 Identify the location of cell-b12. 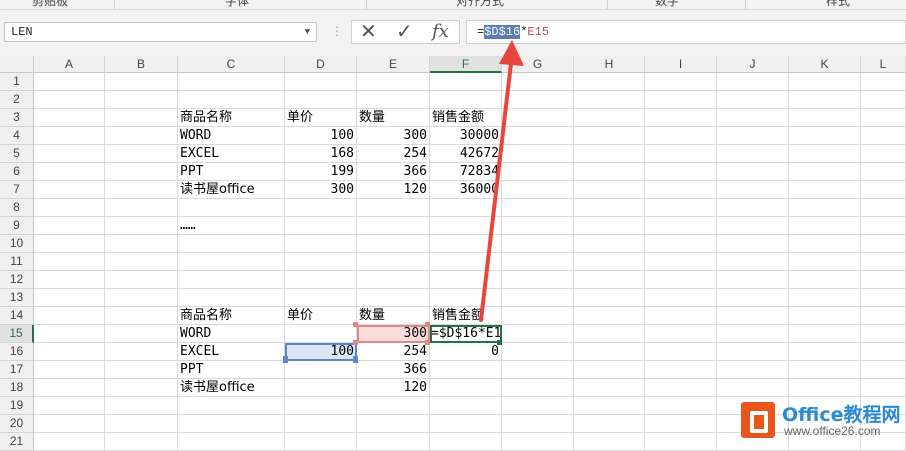
(141, 280).